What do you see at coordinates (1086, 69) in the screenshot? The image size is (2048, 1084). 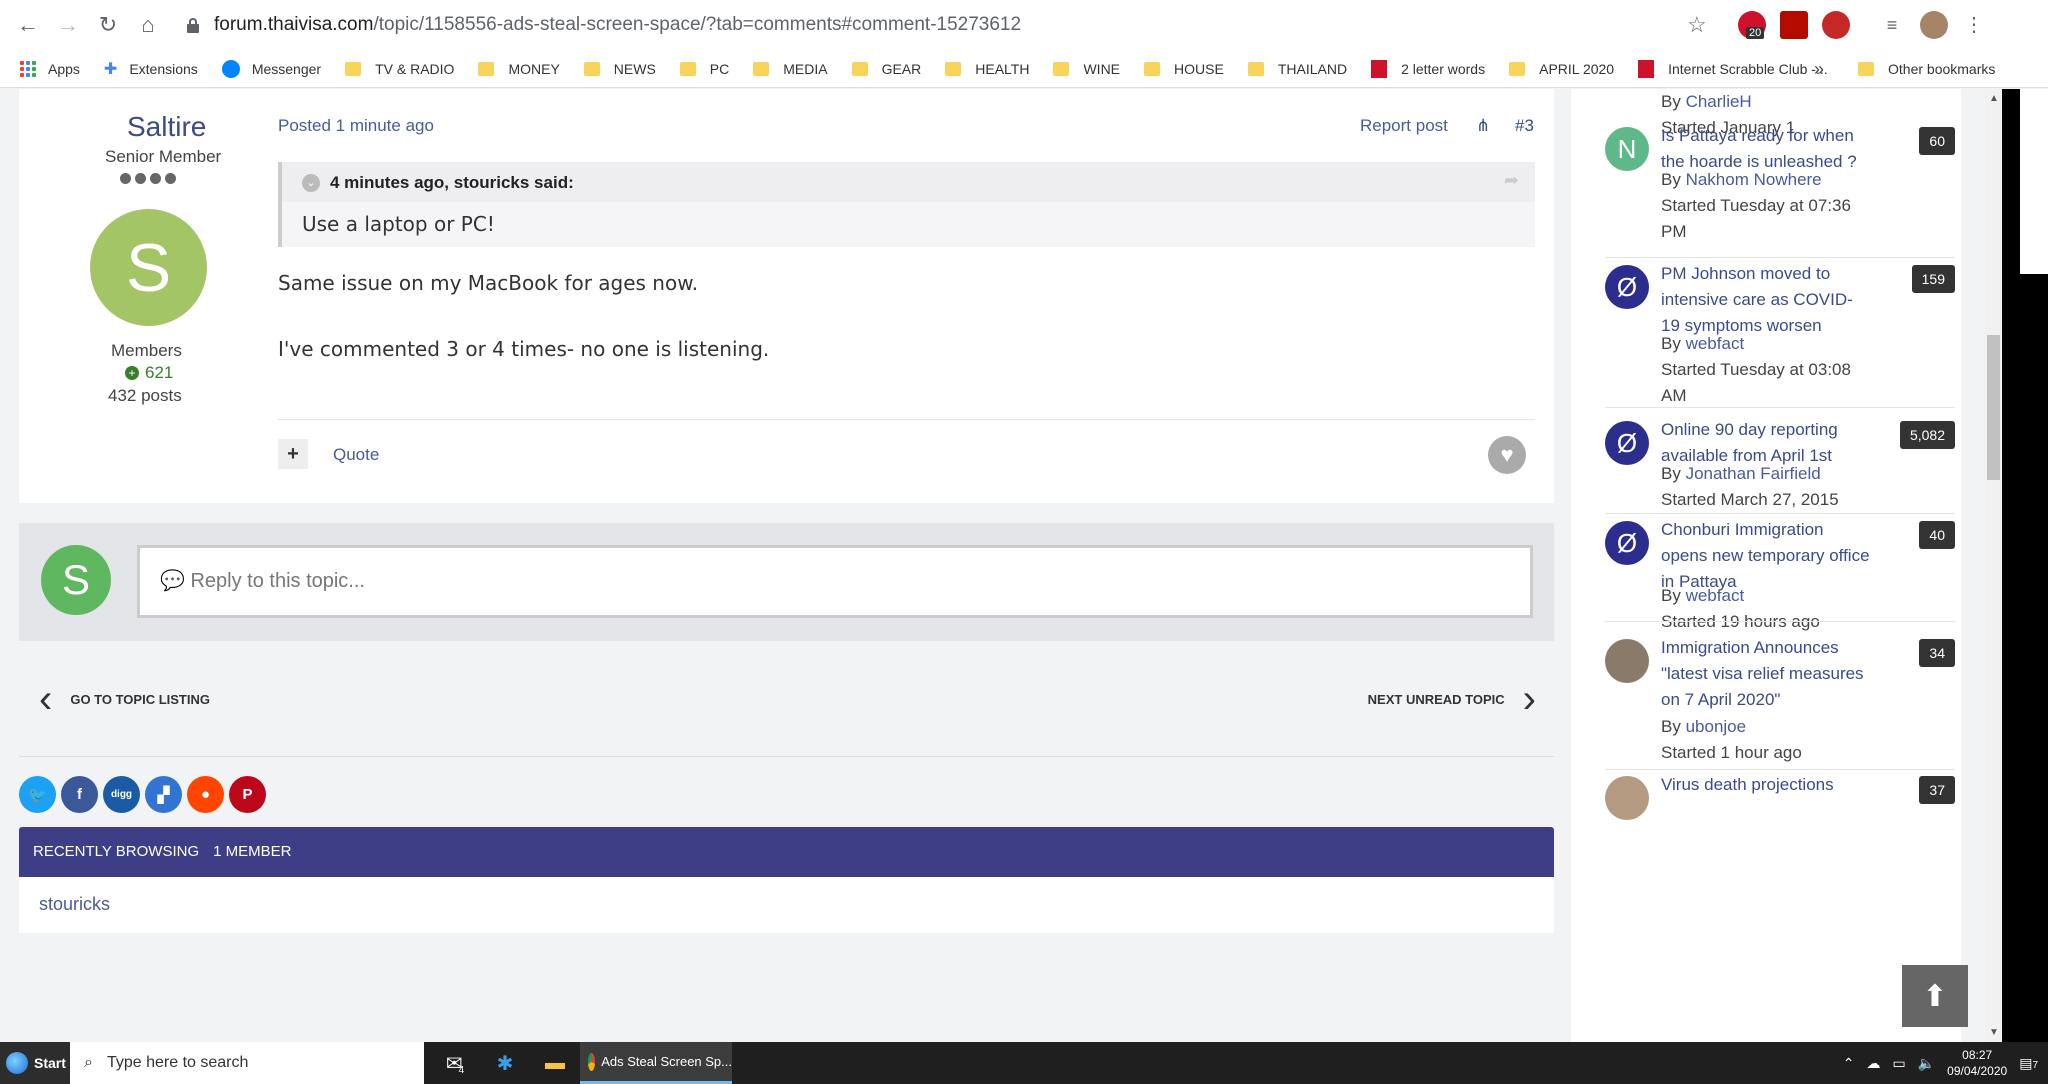 I see `bookmark-item: WINE` at bounding box center [1086, 69].